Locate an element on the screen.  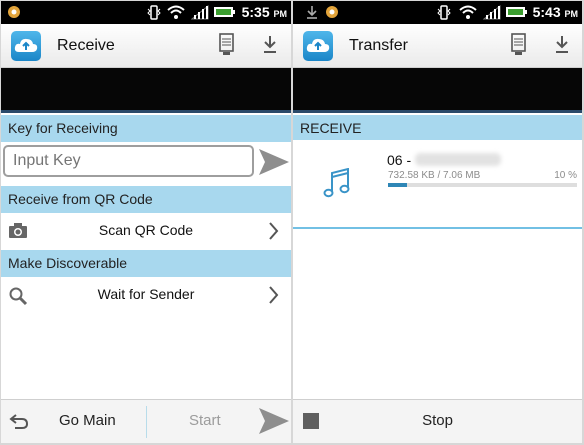
transfer-footer: Stop is located at coordinates (437, 421).